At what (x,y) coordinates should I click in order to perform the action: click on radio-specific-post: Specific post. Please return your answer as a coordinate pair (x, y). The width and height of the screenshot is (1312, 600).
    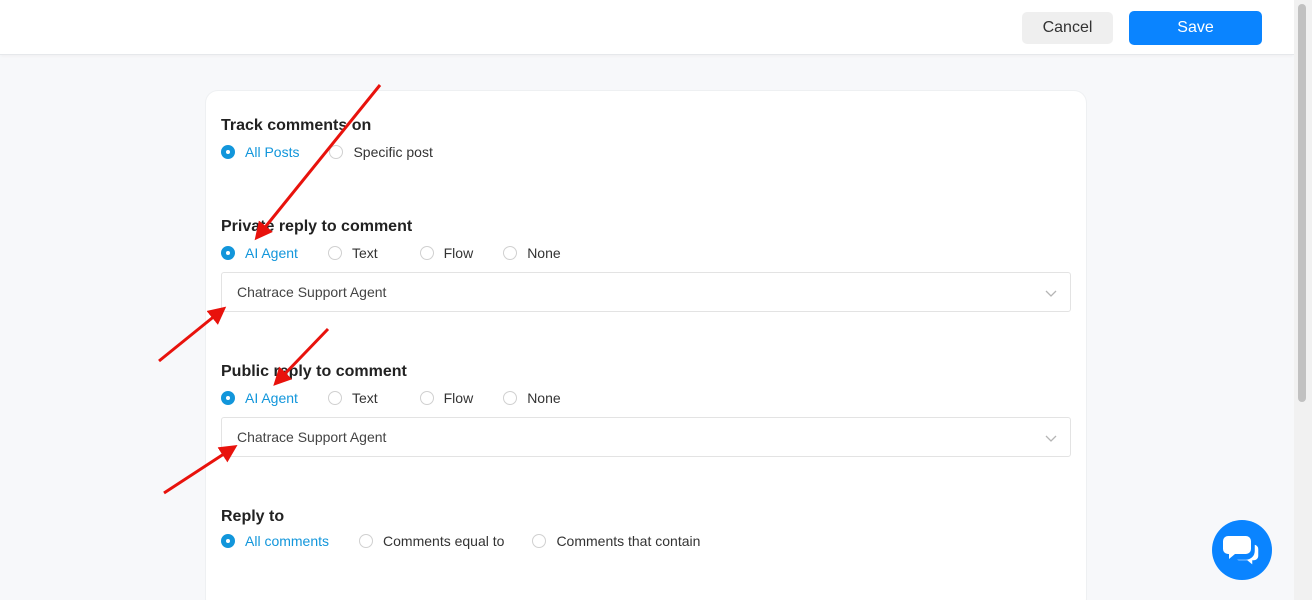
    Looking at the image, I should click on (381, 152).